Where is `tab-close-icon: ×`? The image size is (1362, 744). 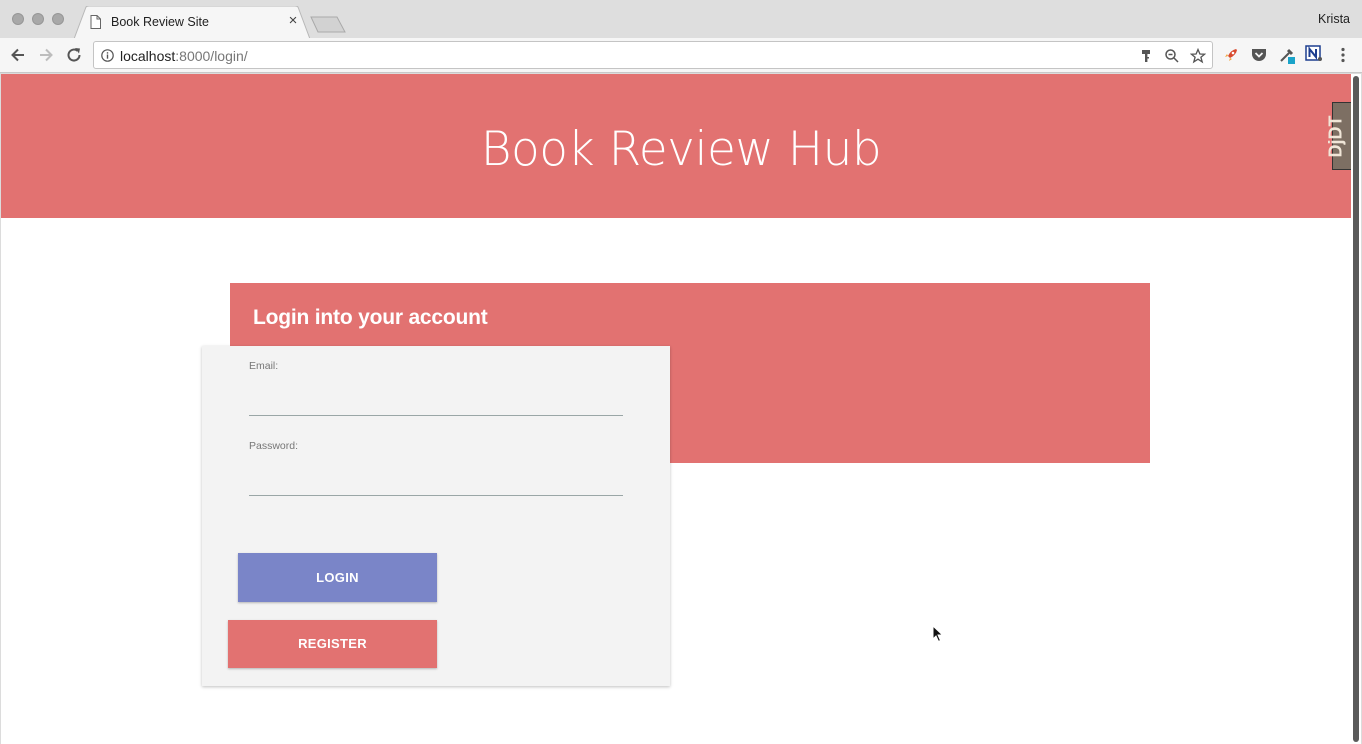
tab-close-icon: × is located at coordinates (293, 20).